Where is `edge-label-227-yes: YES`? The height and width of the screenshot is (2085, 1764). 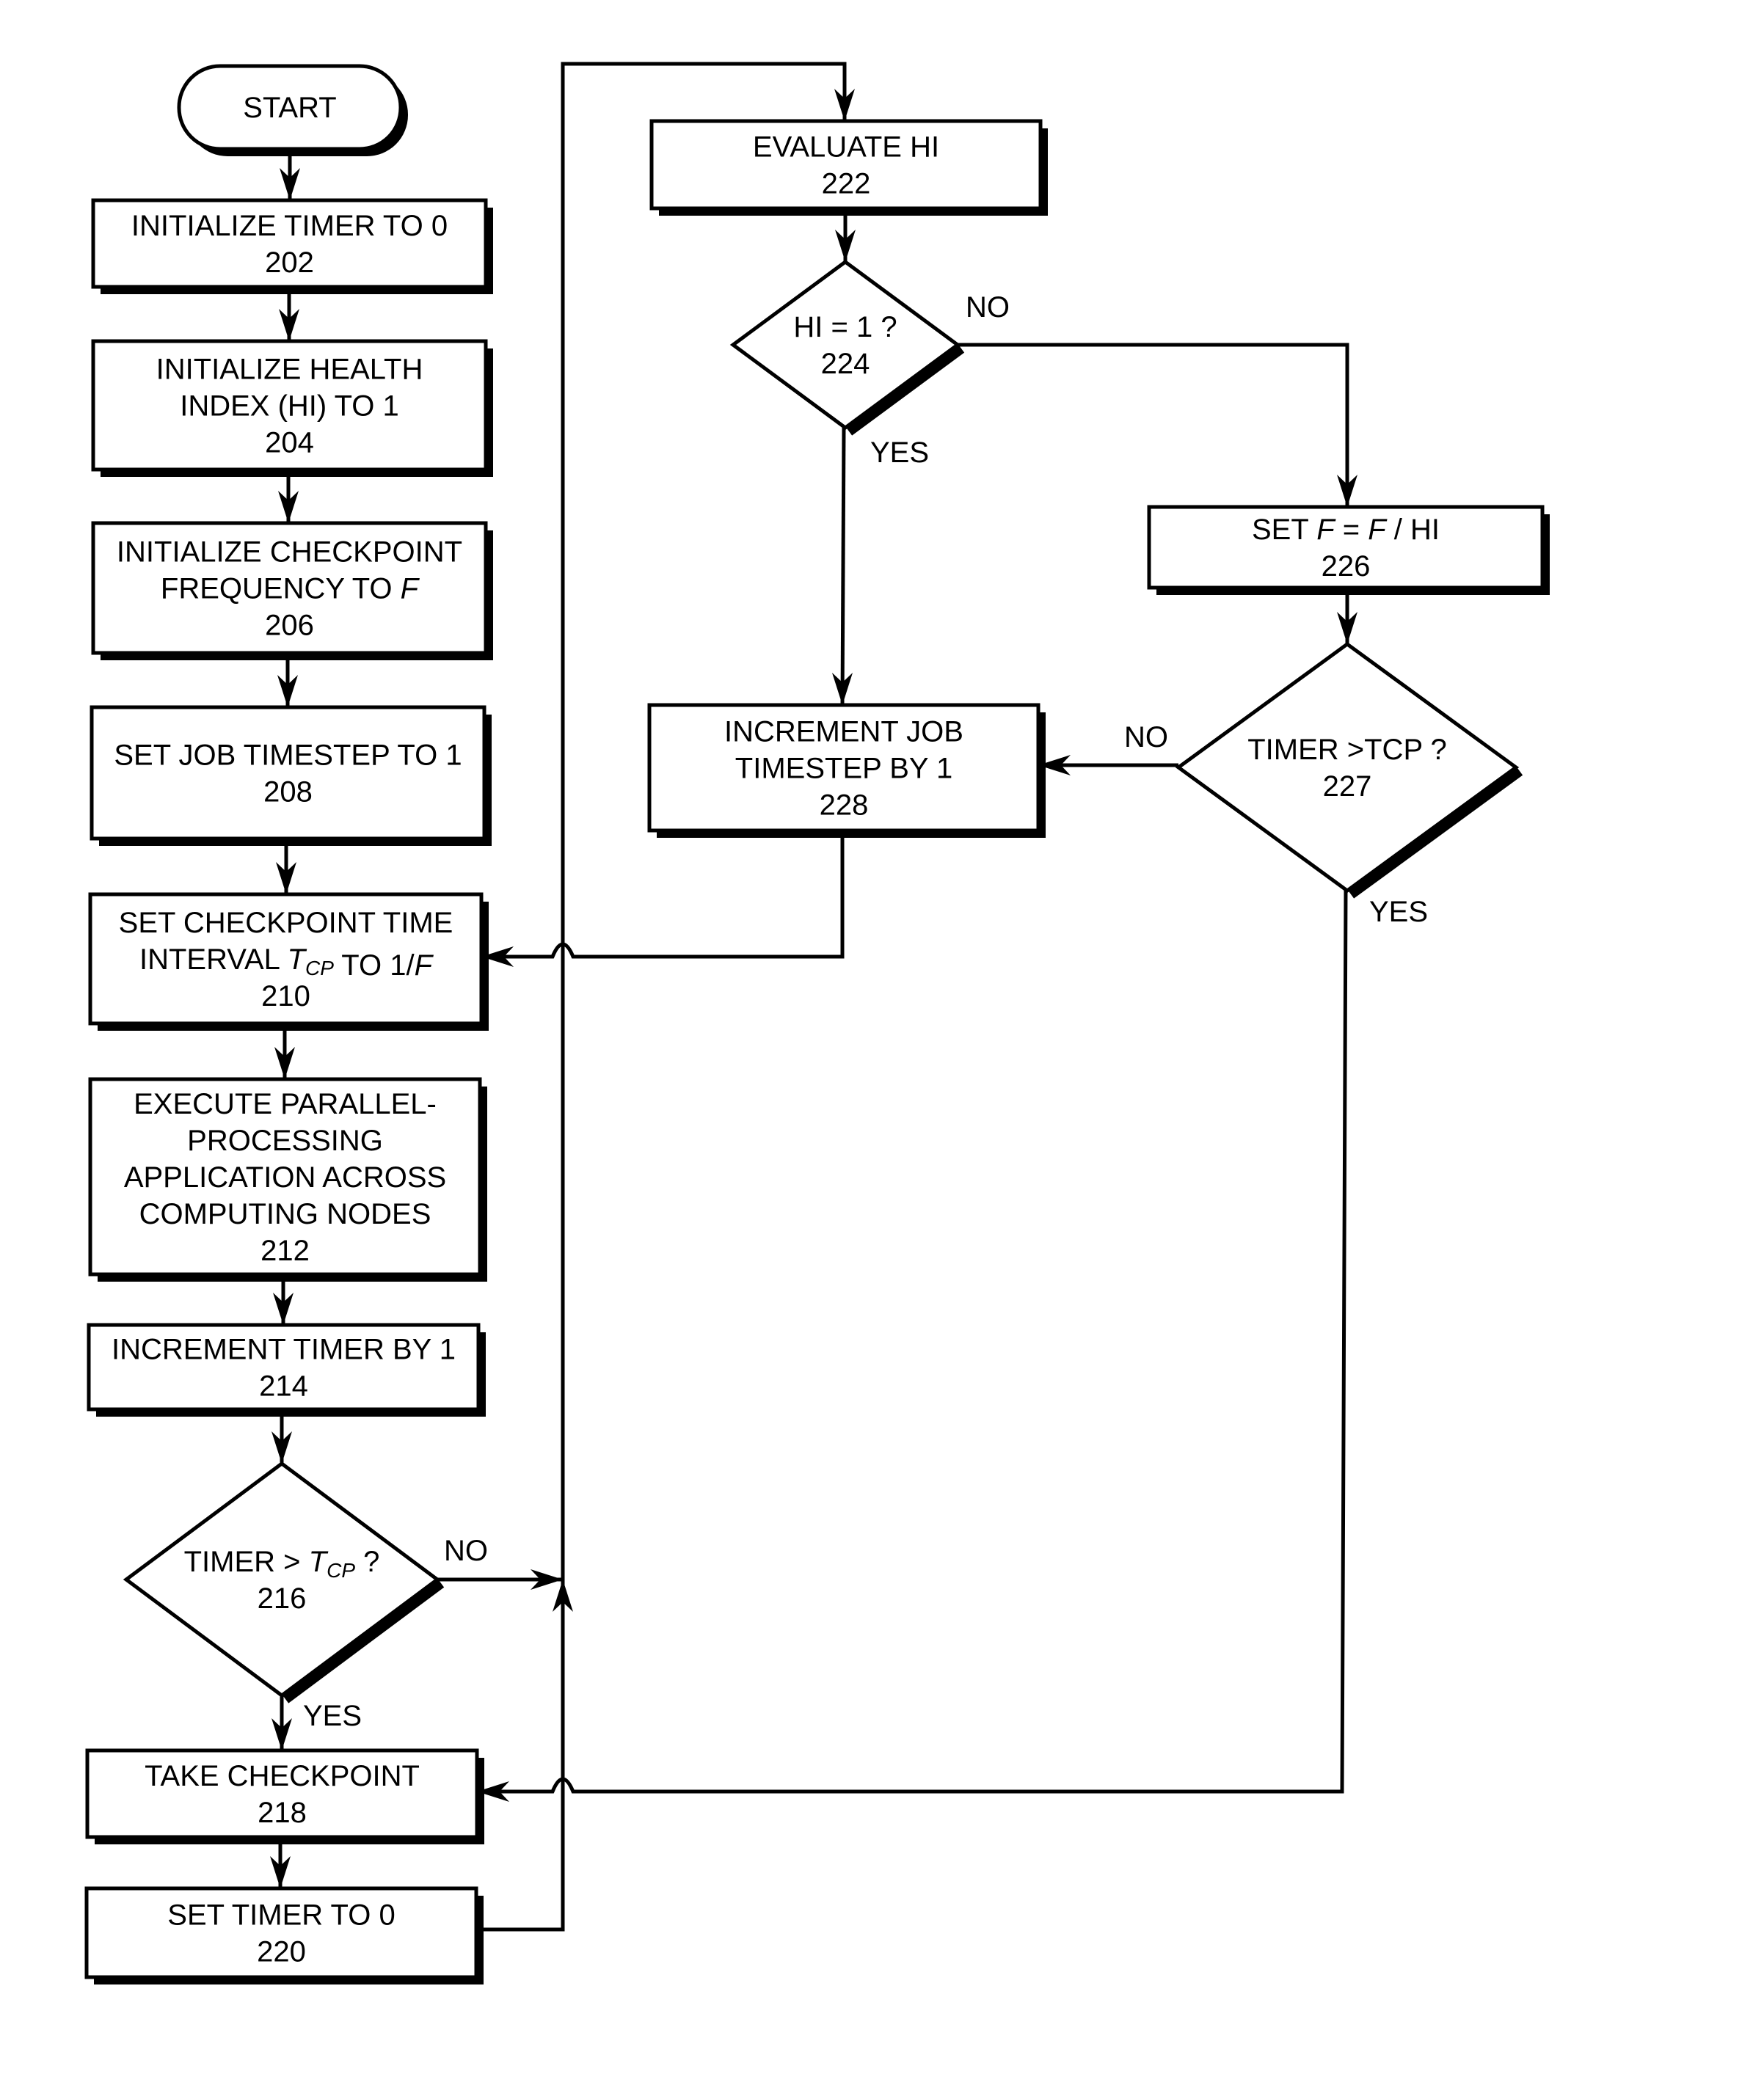 edge-label-227-yes: YES is located at coordinates (1399, 912).